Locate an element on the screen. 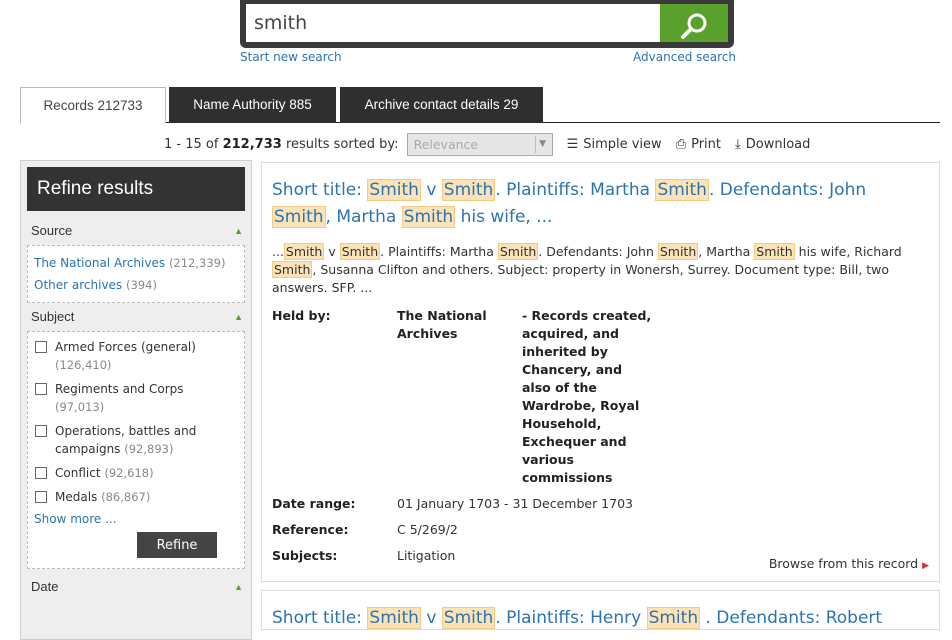 The width and height of the screenshot is (952, 640). reference-value: C 5/269/2 is located at coordinates (427, 529).